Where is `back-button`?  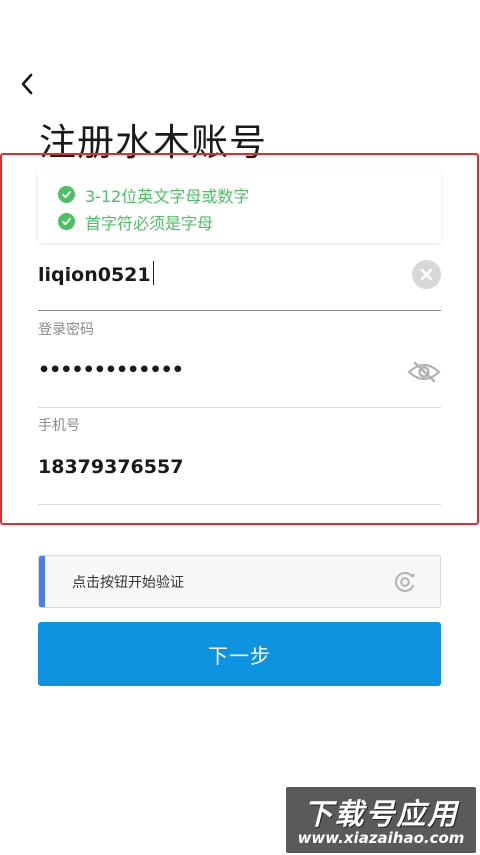
back-button is located at coordinates (28, 84).